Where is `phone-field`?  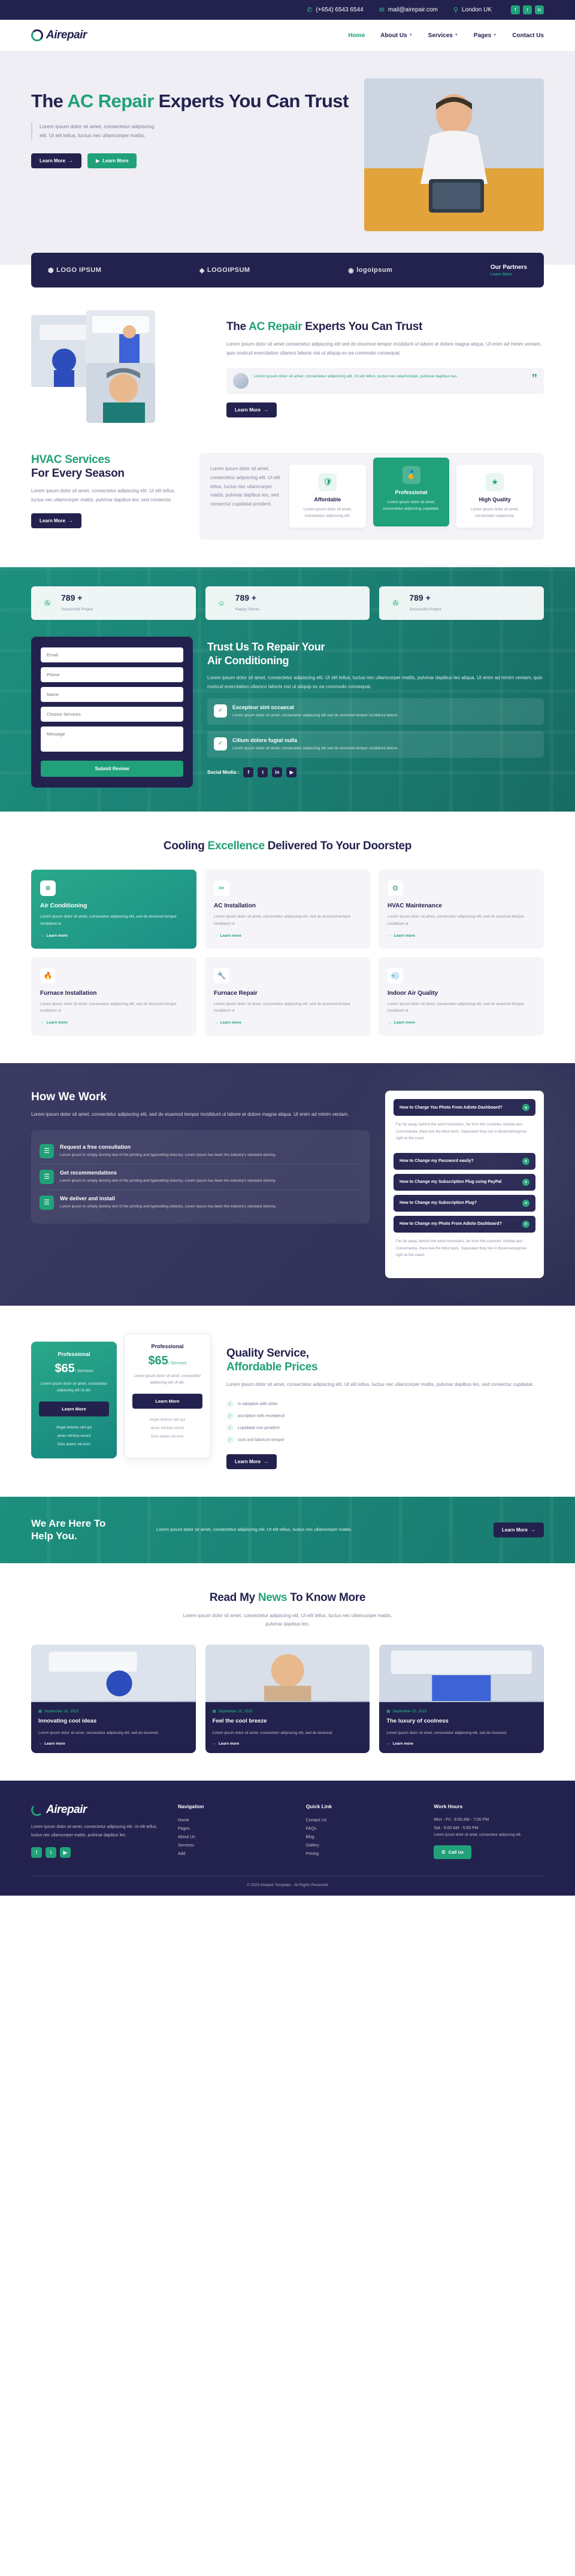 phone-field is located at coordinates (112, 675).